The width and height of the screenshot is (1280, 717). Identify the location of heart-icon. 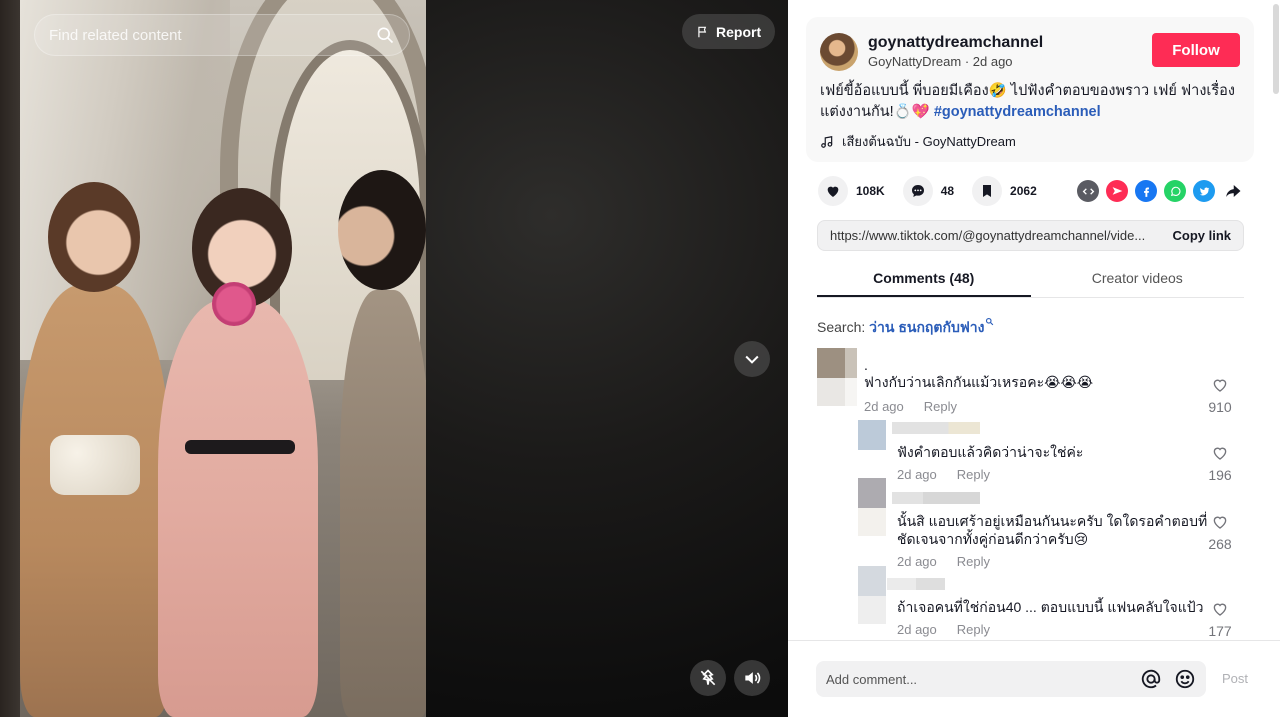
(833, 191).